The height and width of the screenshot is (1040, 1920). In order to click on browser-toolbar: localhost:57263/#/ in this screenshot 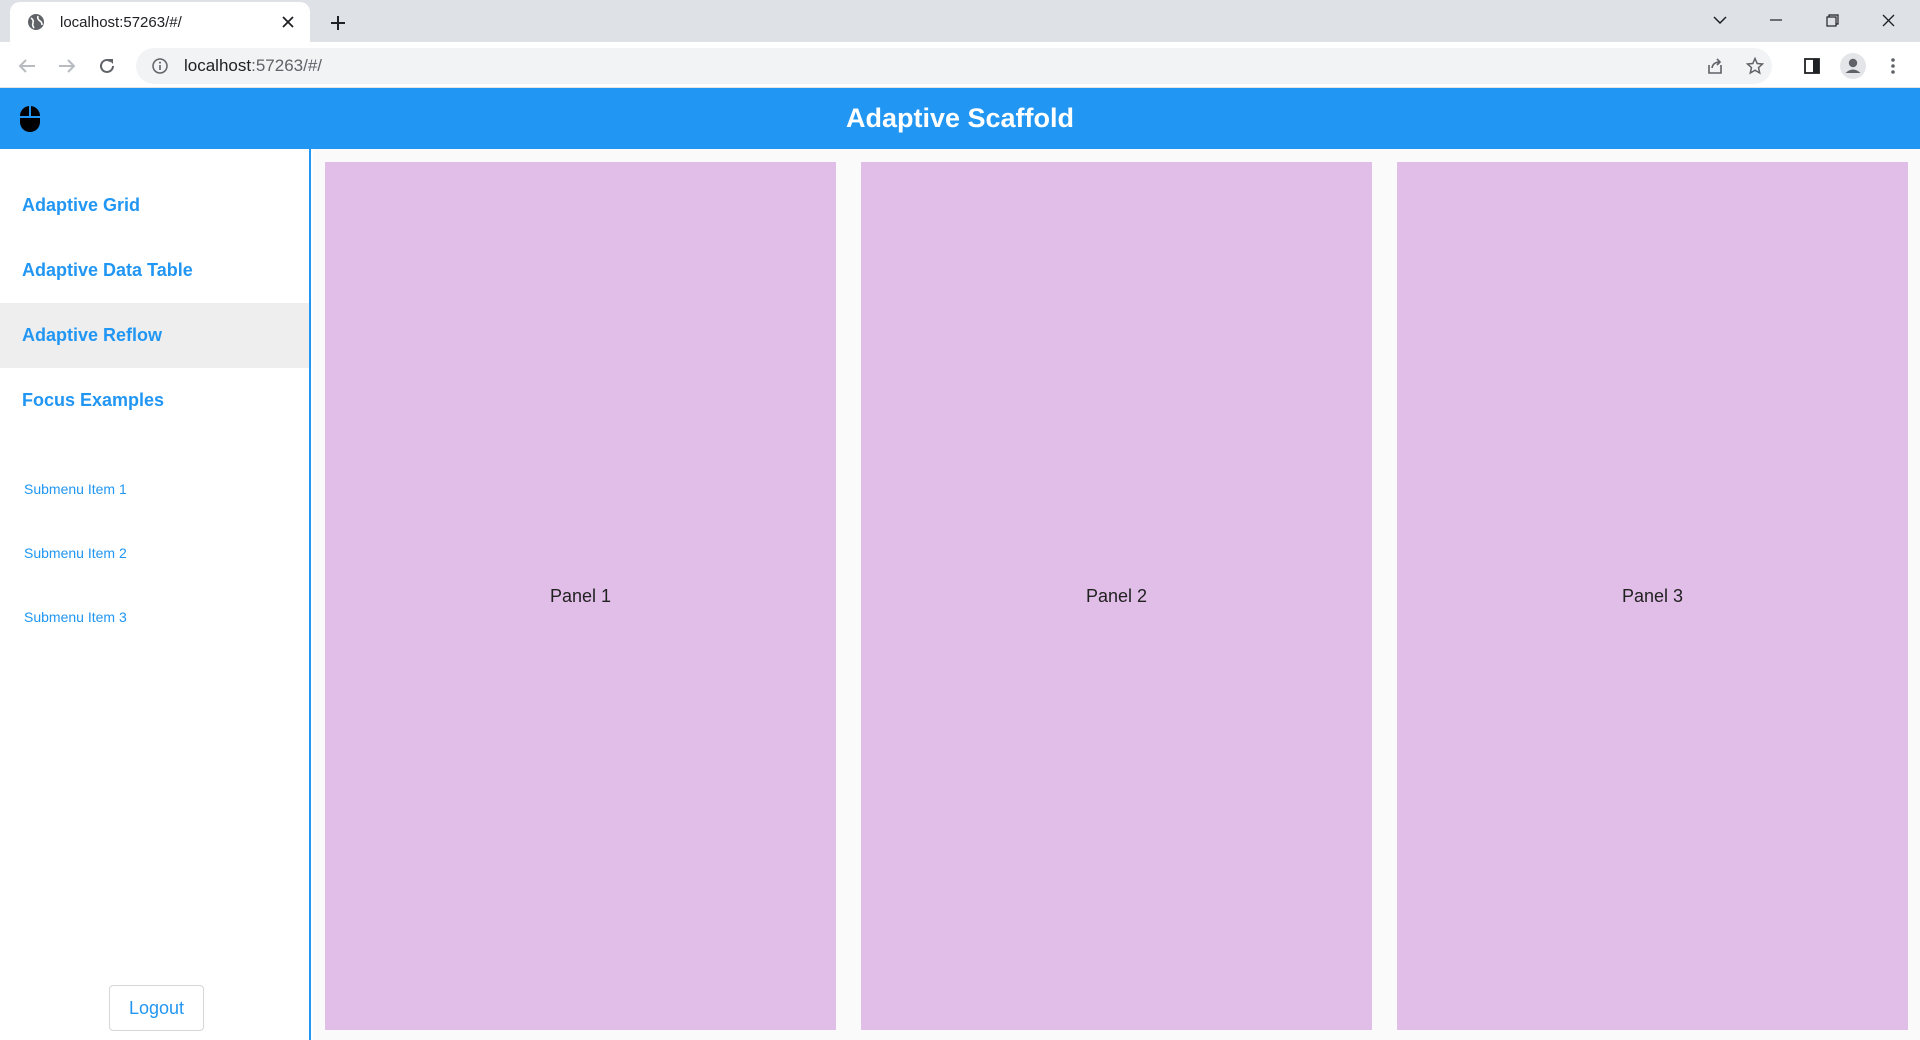, I will do `click(960, 65)`.